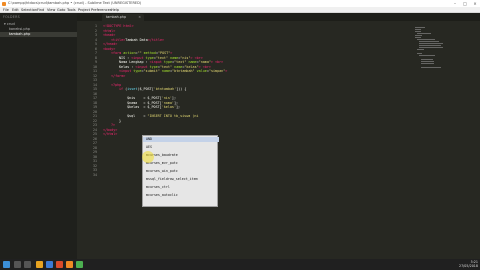 The image size is (480, 270). What do you see at coordinates (17, 264) in the screenshot?
I see `search-icon` at bounding box center [17, 264].